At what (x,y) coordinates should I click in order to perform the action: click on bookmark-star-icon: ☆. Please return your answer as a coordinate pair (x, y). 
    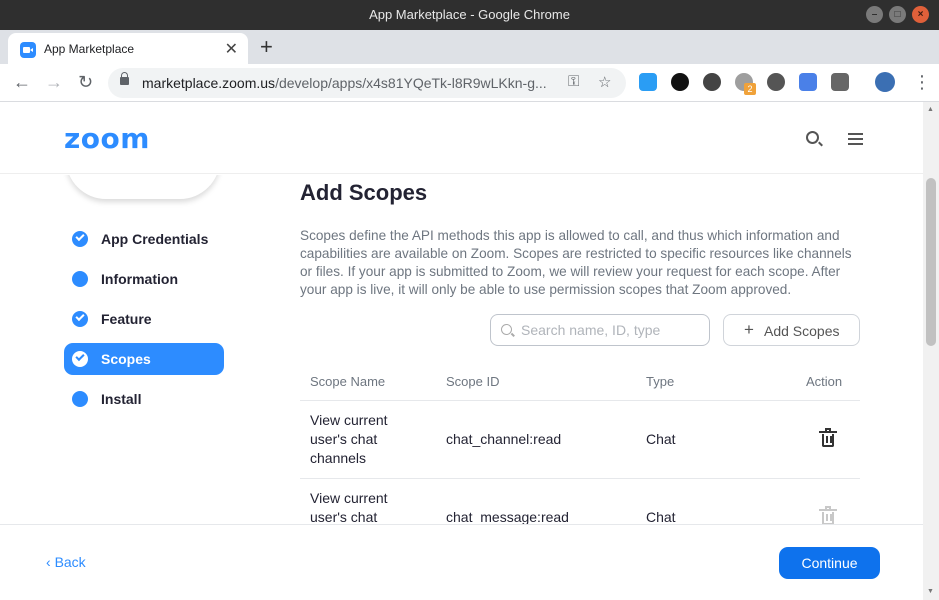
    Looking at the image, I should click on (604, 82).